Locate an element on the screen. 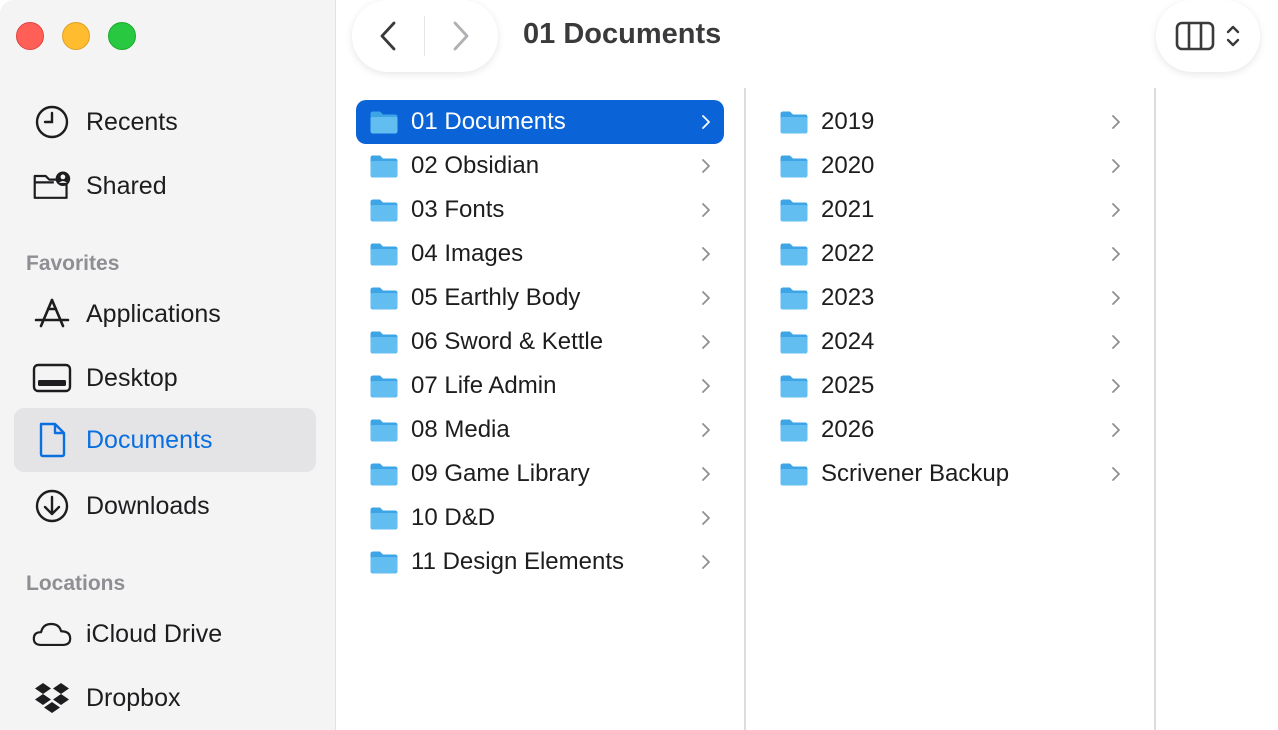  folder-row: 05 Earthly Body is located at coordinates (540, 298).